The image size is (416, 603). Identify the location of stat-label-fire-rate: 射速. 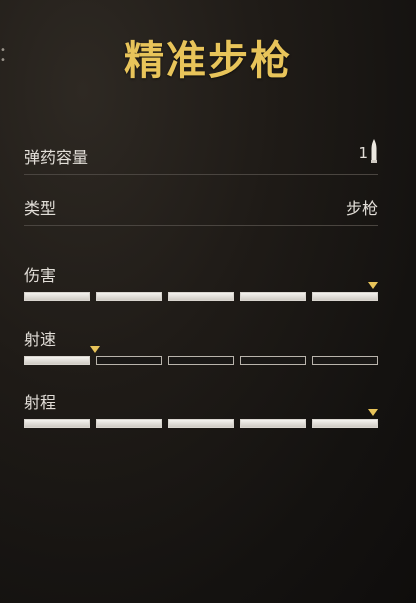
(40, 339).